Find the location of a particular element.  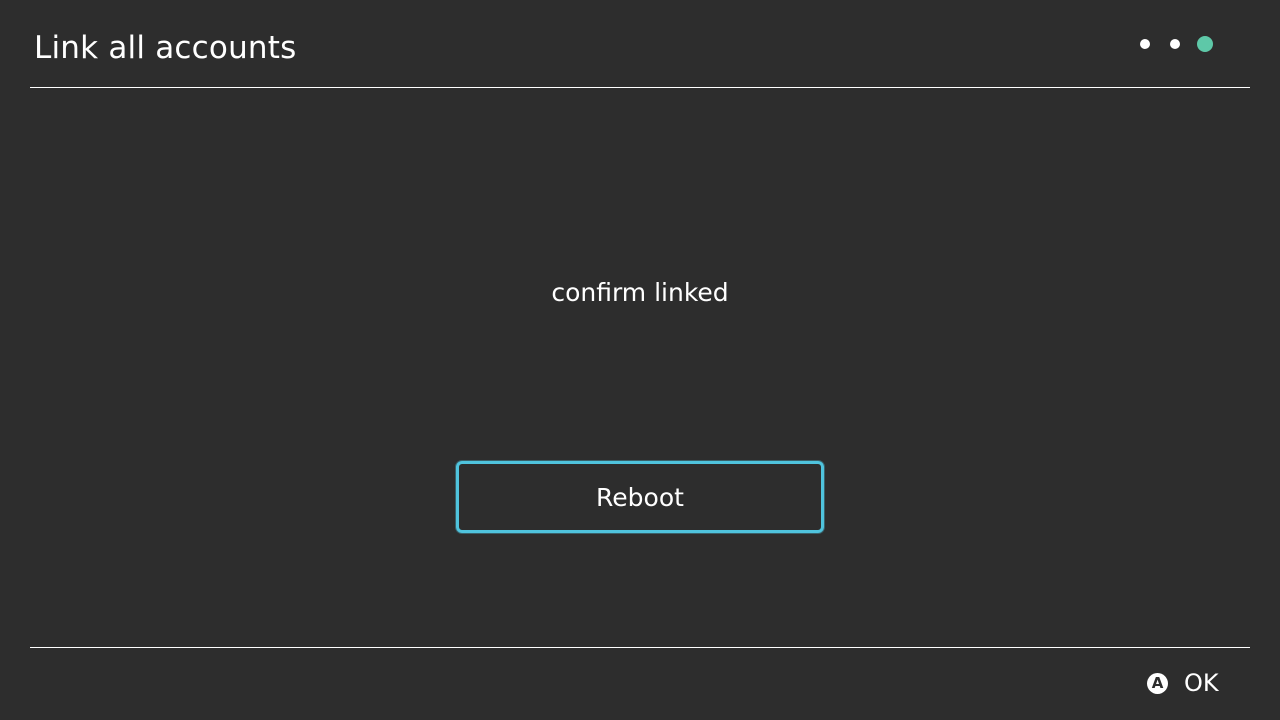

reboot-button-label: Reboot is located at coordinates (640, 497).